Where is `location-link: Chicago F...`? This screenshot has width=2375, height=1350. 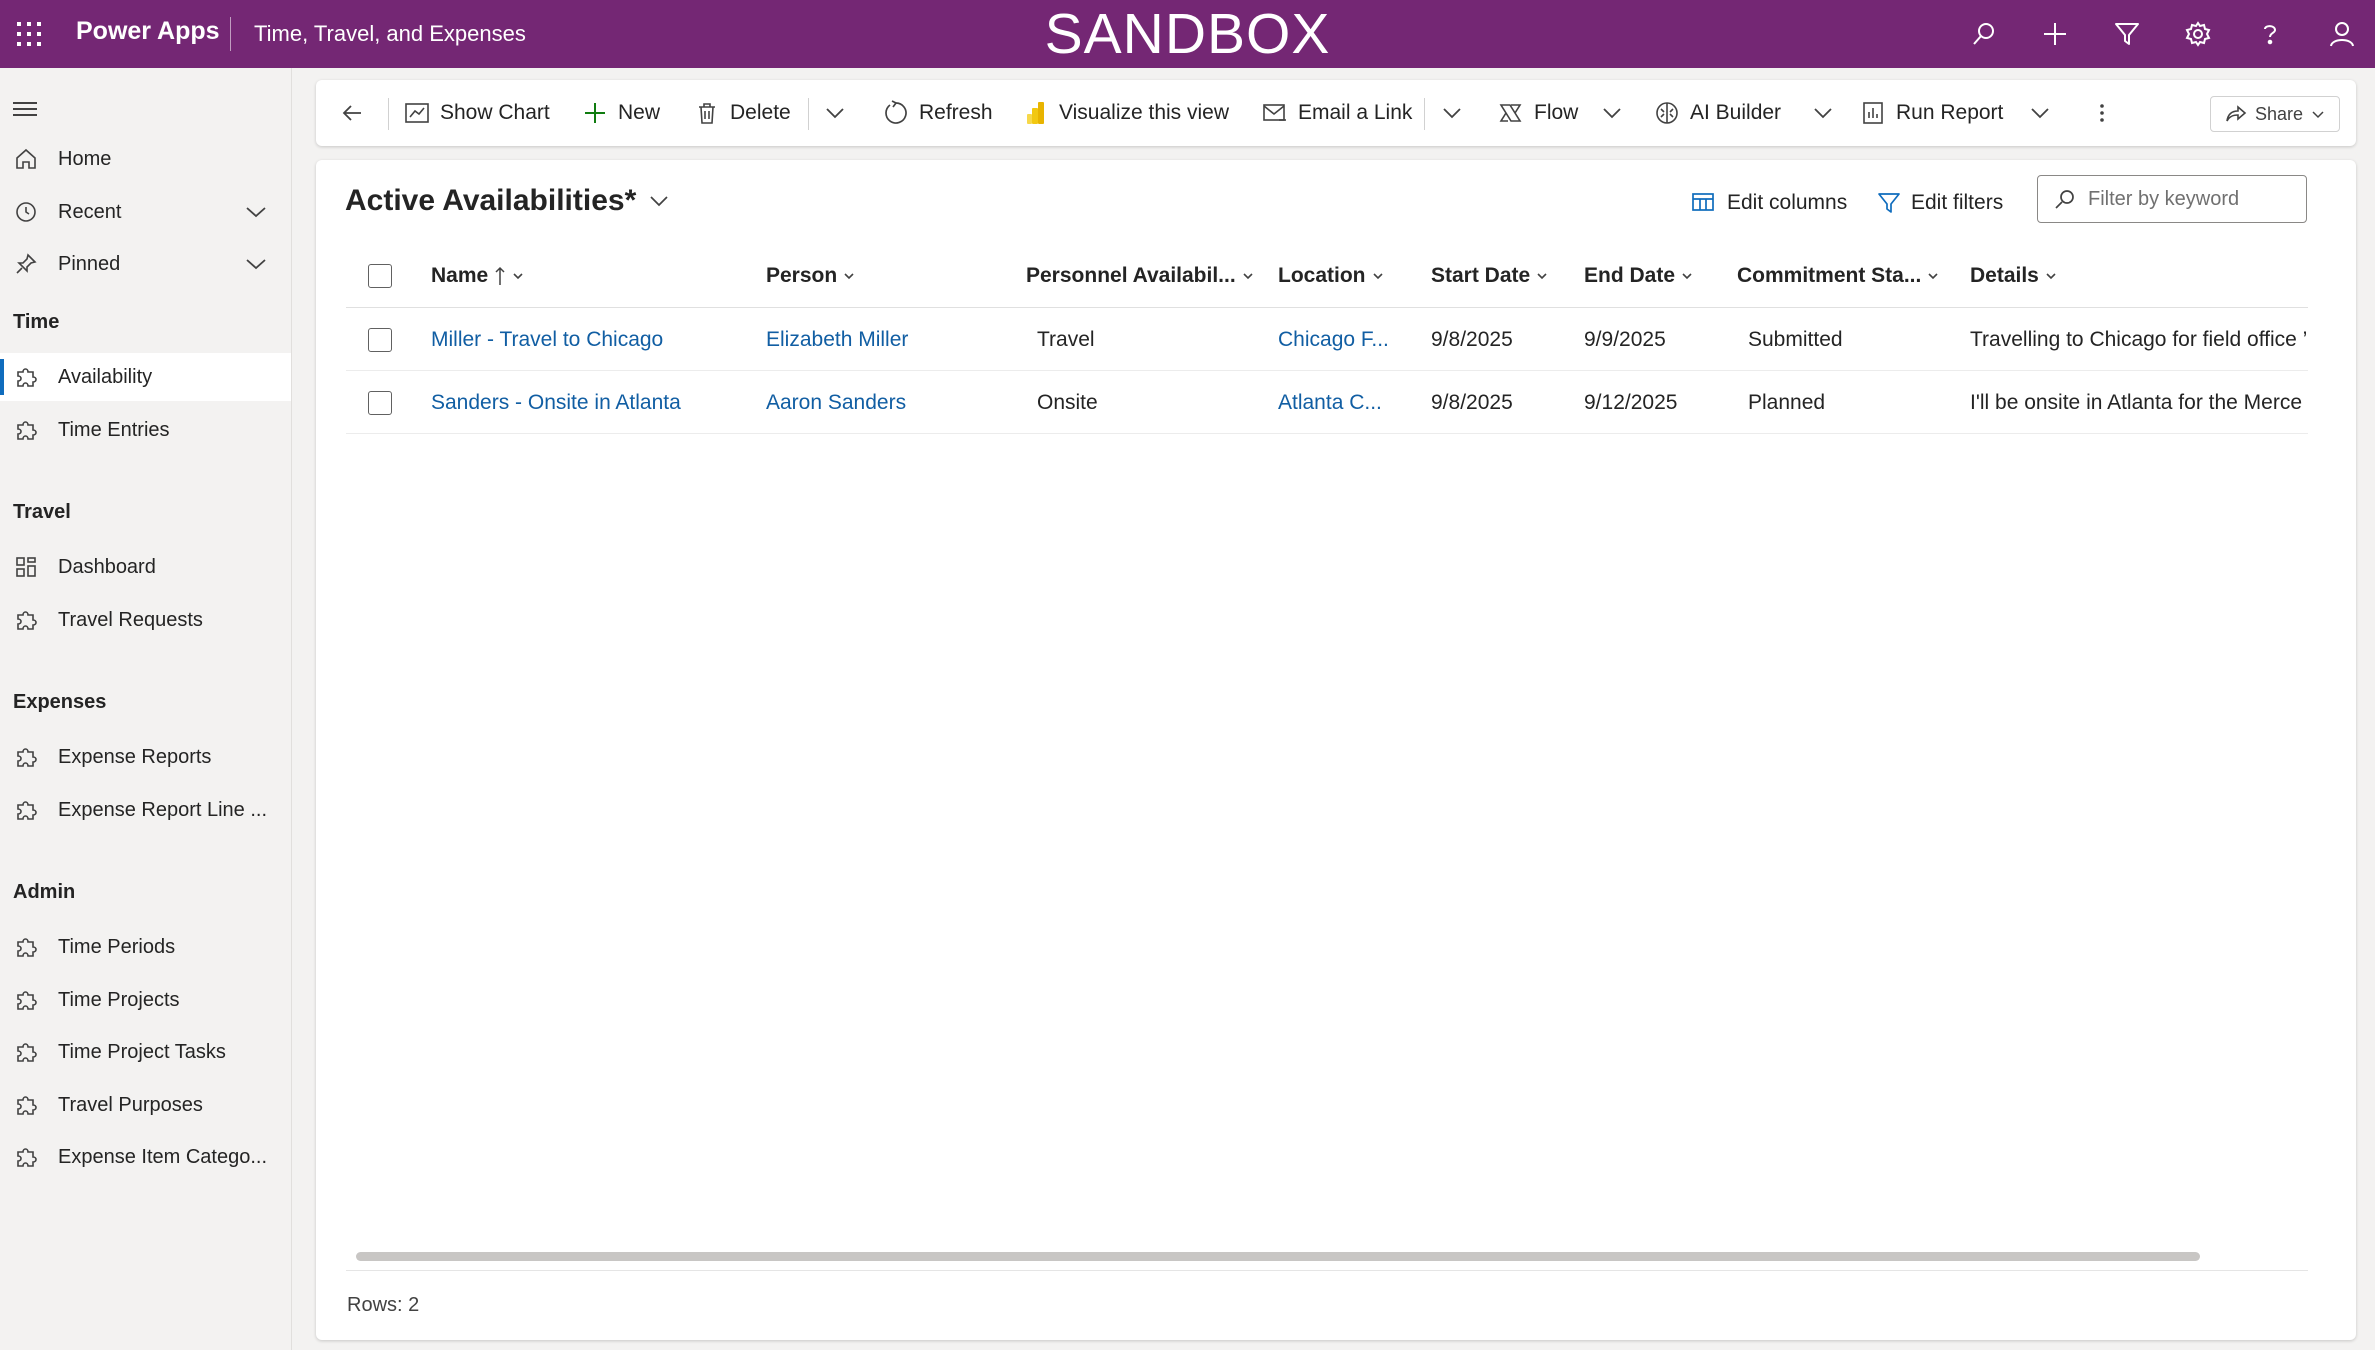
location-link: Chicago F... is located at coordinates (1348, 339).